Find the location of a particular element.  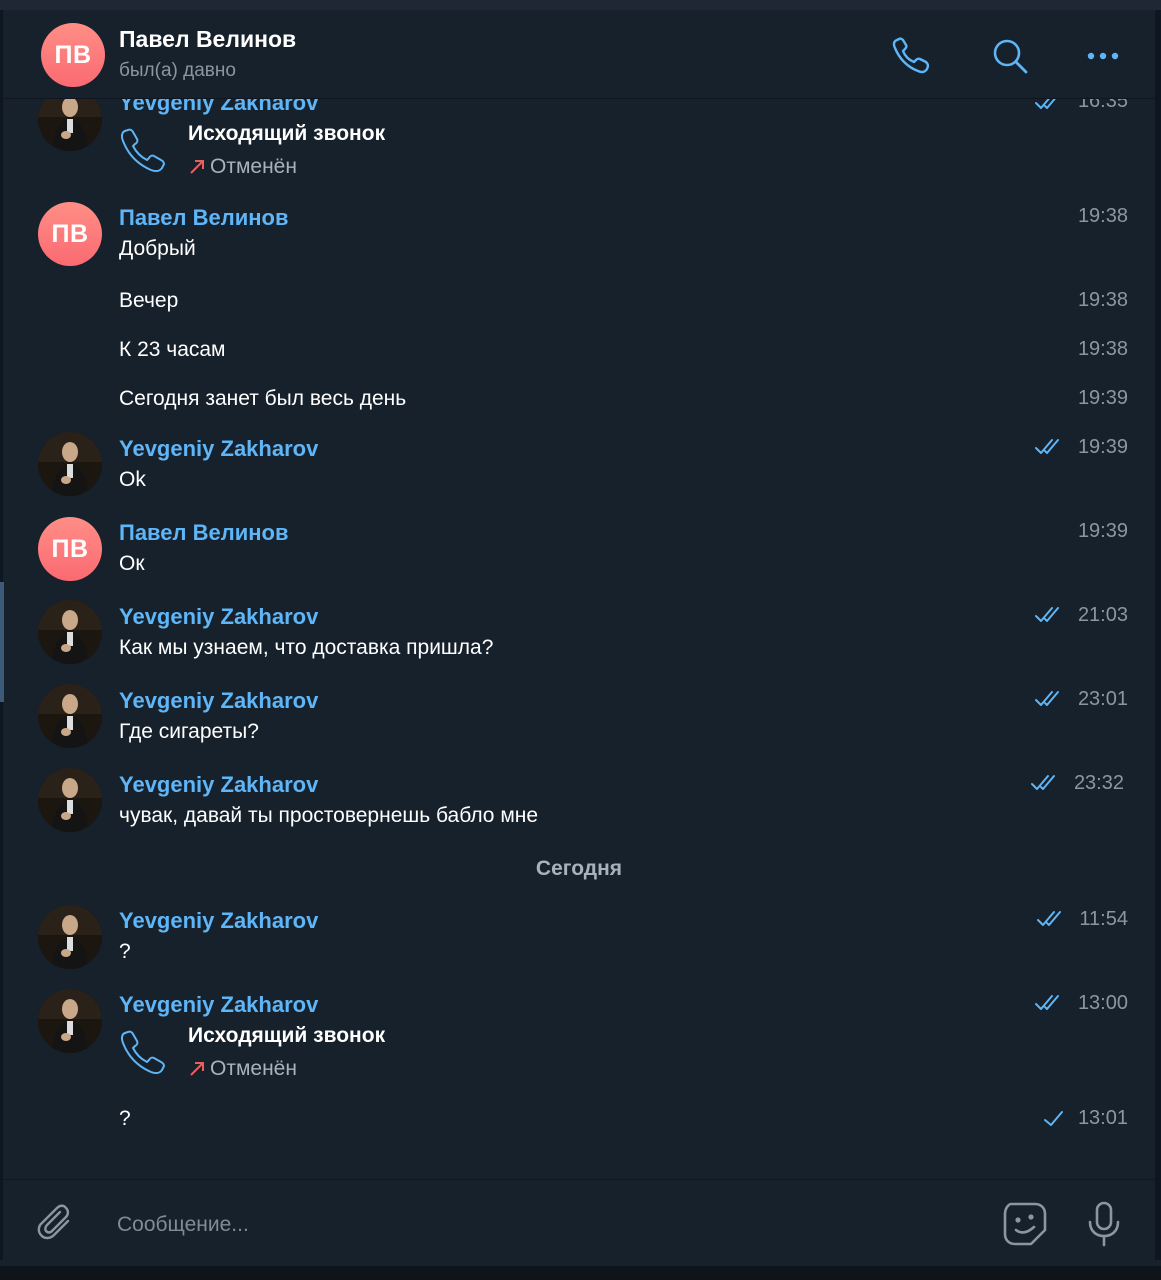

header-avatar: ПВ is located at coordinates (73, 55).